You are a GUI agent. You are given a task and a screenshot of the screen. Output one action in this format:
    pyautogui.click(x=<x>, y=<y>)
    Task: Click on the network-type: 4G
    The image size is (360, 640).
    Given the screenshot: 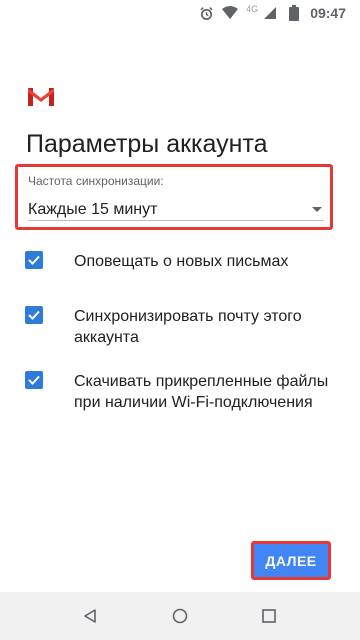 What is the action you would take?
    pyautogui.click(x=252, y=9)
    